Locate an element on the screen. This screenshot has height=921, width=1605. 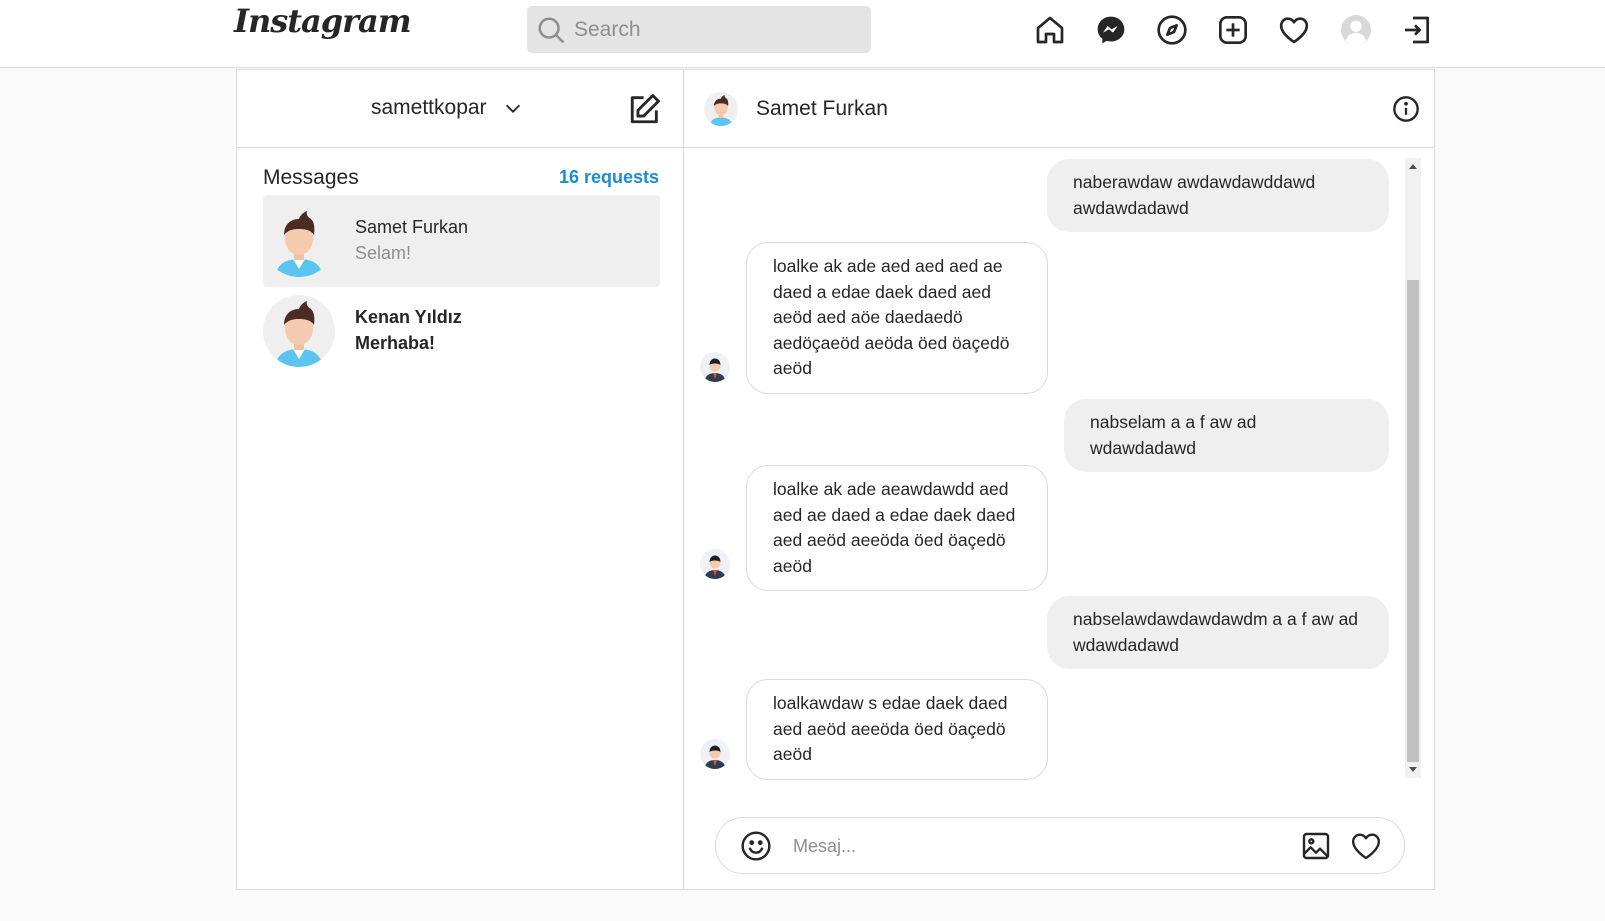
search-bar is located at coordinates (699, 29).